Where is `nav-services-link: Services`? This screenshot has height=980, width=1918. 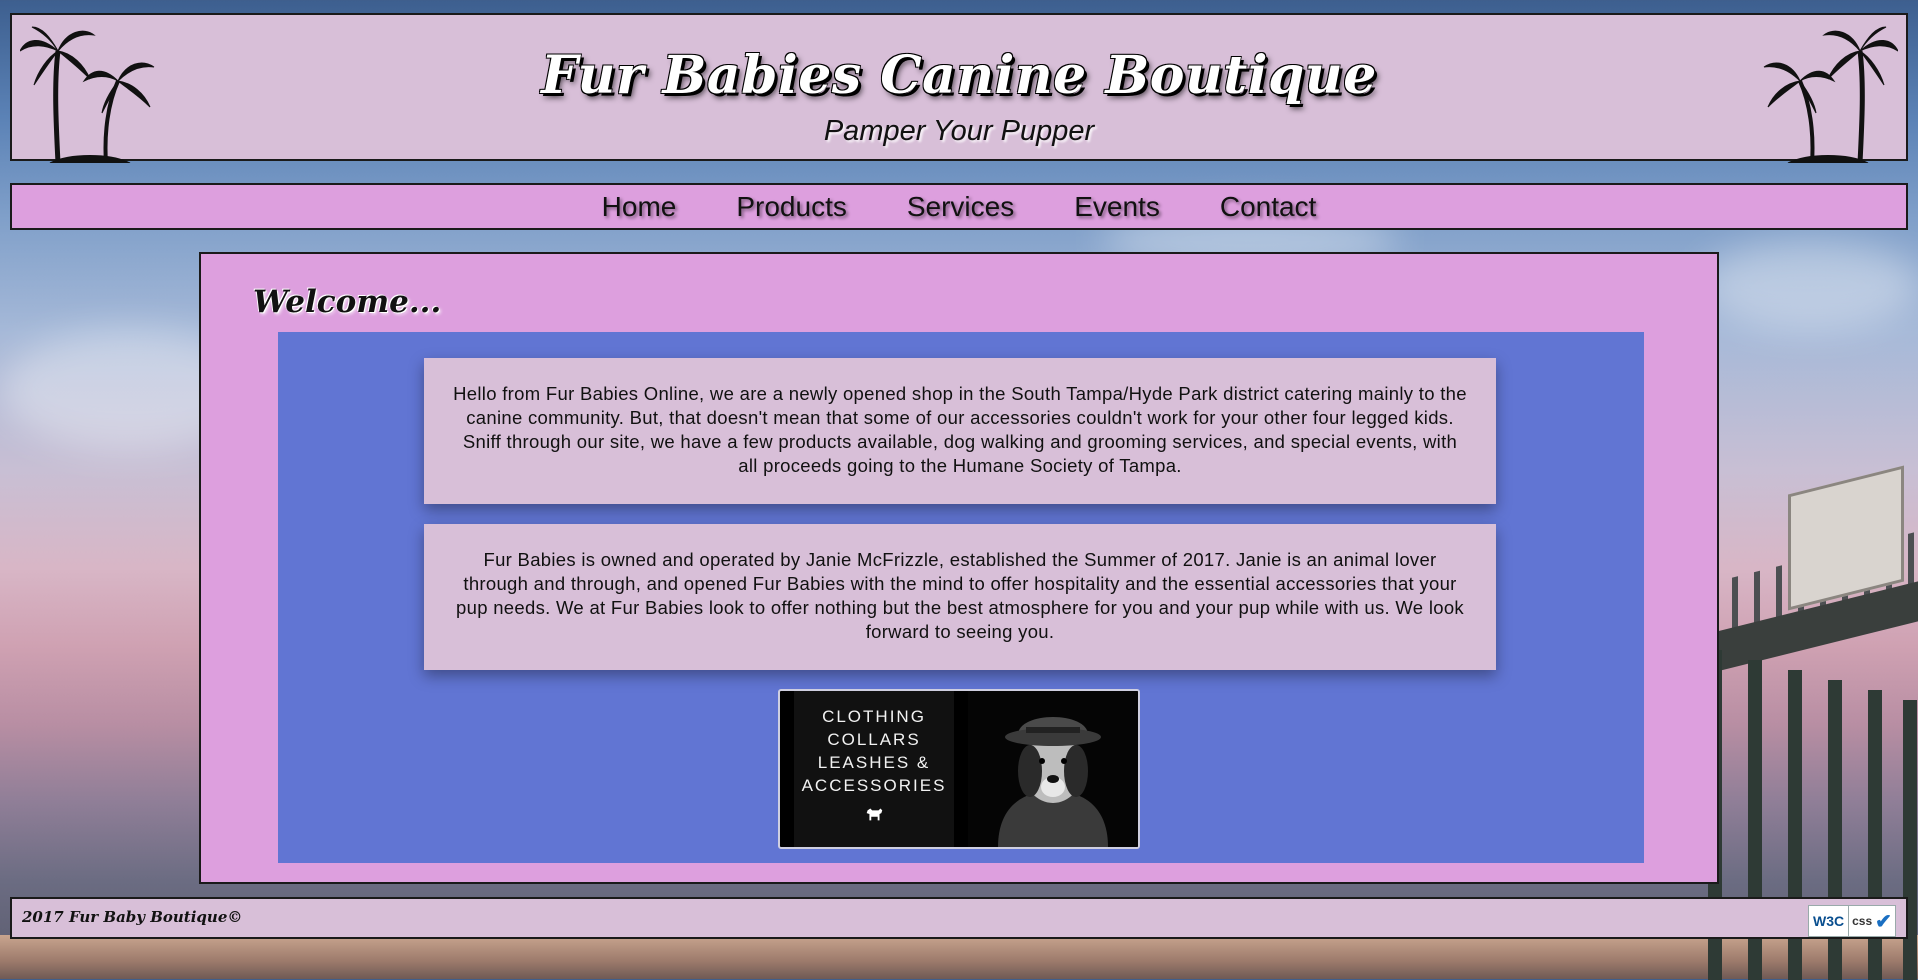 nav-services-link: Services is located at coordinates (960, 207).